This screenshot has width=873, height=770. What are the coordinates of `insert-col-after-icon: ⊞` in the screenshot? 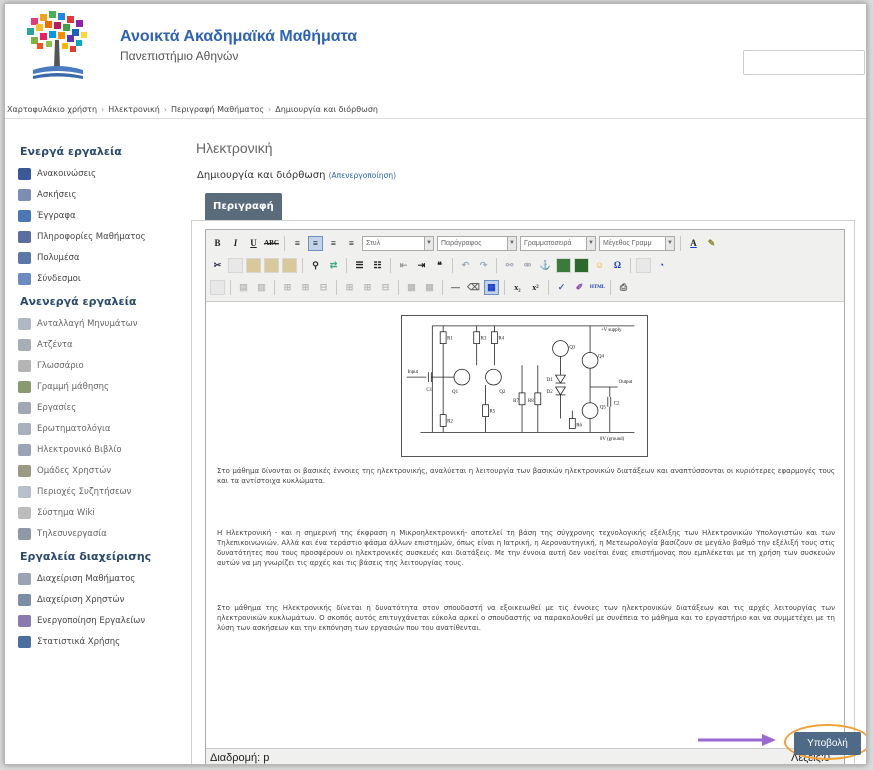 It's located at (367, 287).